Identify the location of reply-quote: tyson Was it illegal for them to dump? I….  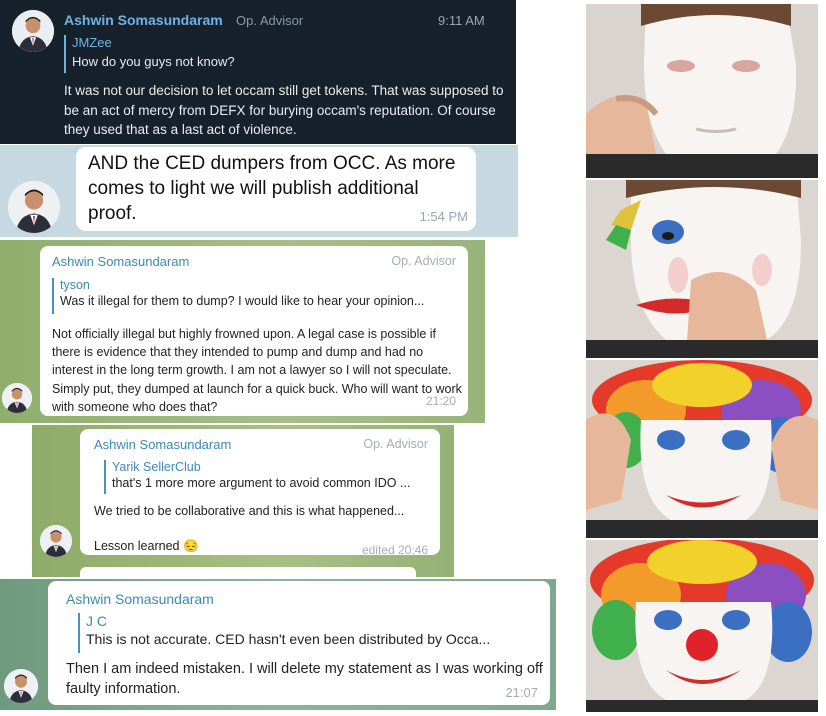
(238, 296).